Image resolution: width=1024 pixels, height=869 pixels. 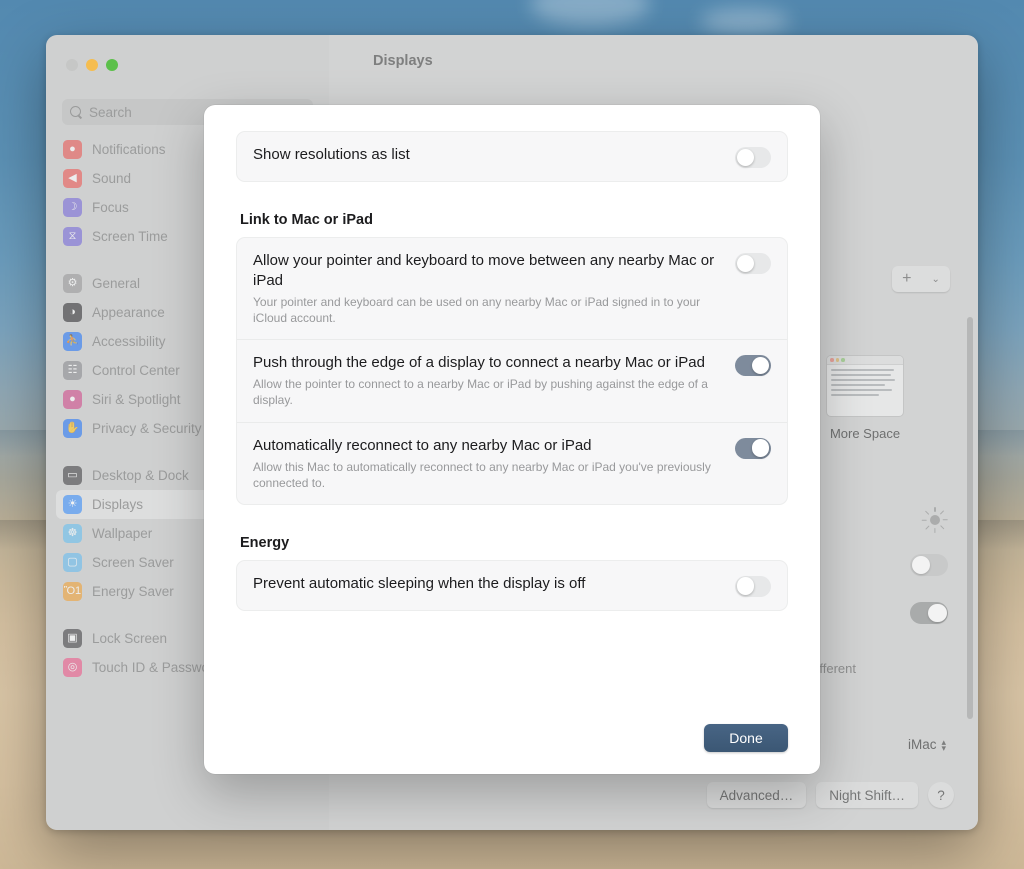 What do you see at coordinates (187, 68) in the screenshot?
I see `window-traffic-lights` at bounding box center [187, 68].